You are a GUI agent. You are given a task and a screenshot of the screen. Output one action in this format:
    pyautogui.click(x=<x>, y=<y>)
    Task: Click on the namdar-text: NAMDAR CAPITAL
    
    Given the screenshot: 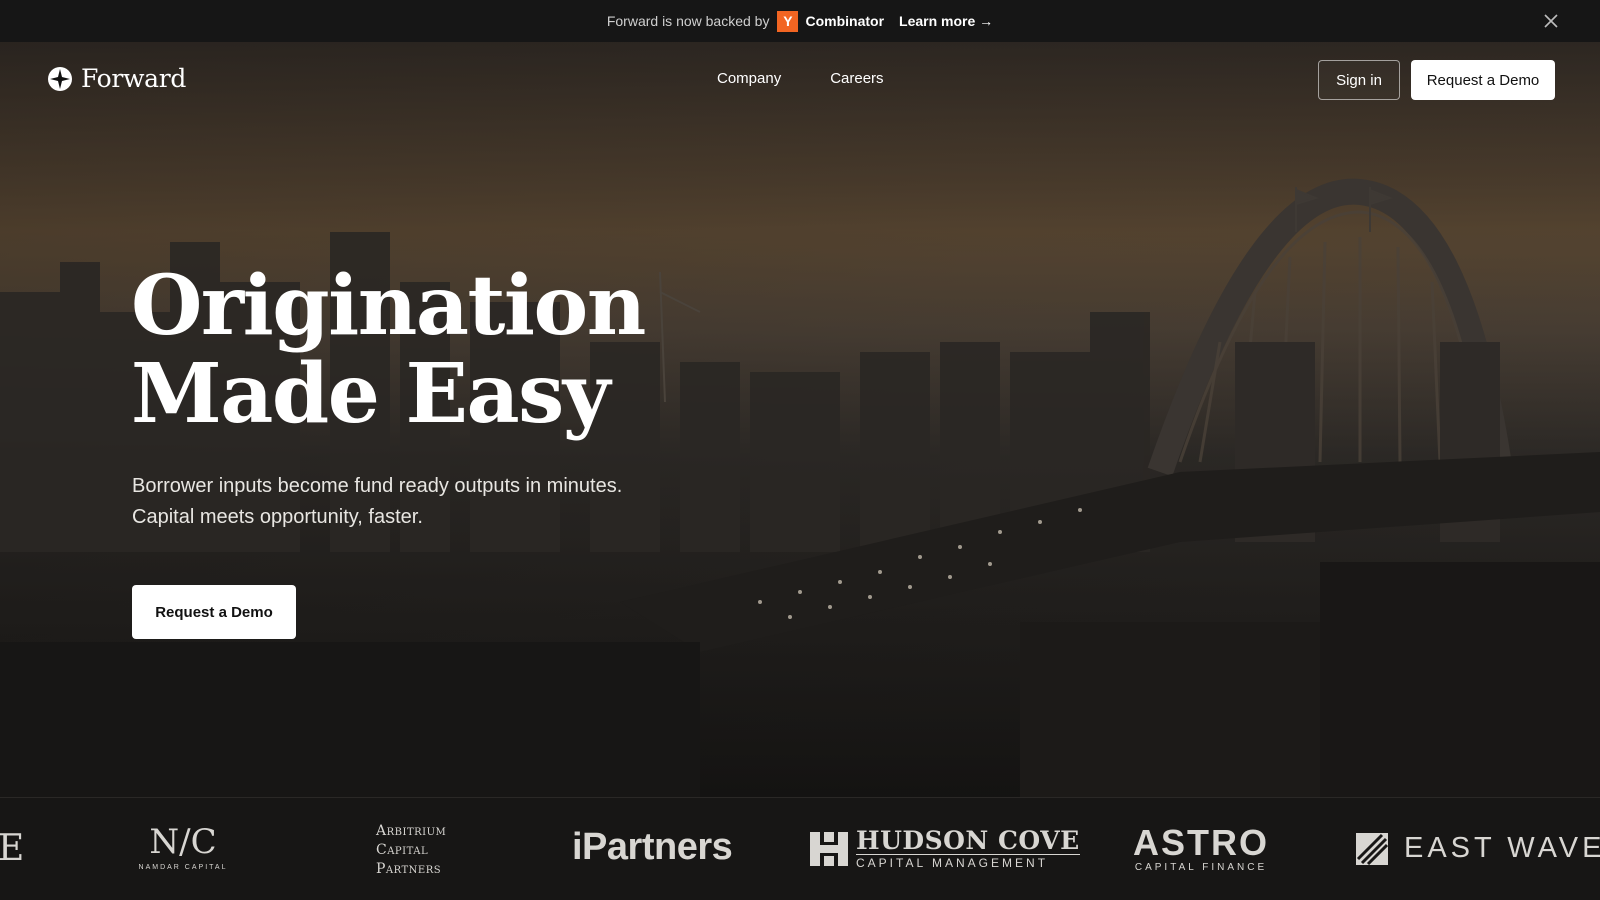 What is the action you would take?
    pyautogui.click(x=183, y=867)
    